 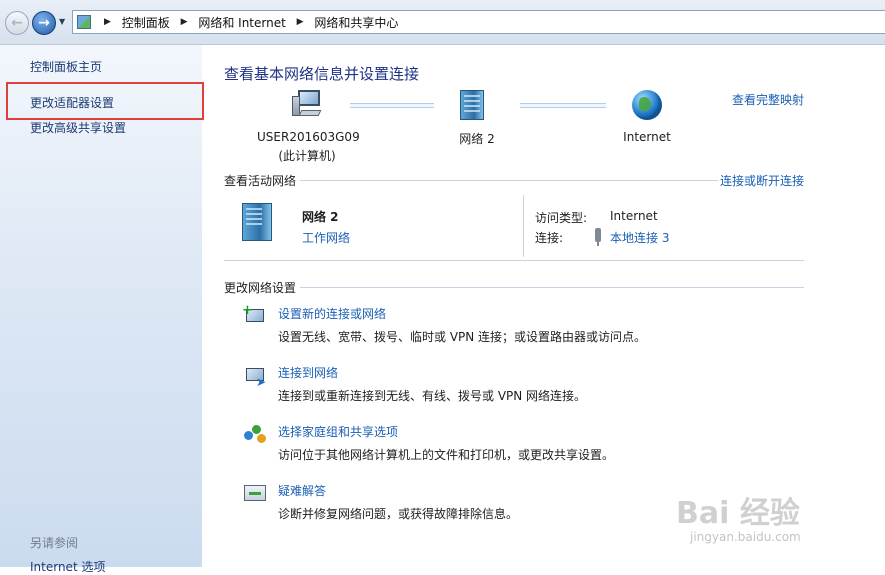 I want to click on map-internet-label: Internet, so click(x=647, y=137).